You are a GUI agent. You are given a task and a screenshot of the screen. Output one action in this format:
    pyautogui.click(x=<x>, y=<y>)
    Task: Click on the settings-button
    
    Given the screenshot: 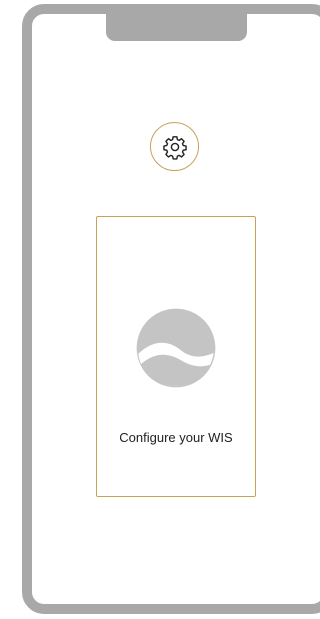 What is the action you would take?
    pyautogui.click(x=174, y=146)
    